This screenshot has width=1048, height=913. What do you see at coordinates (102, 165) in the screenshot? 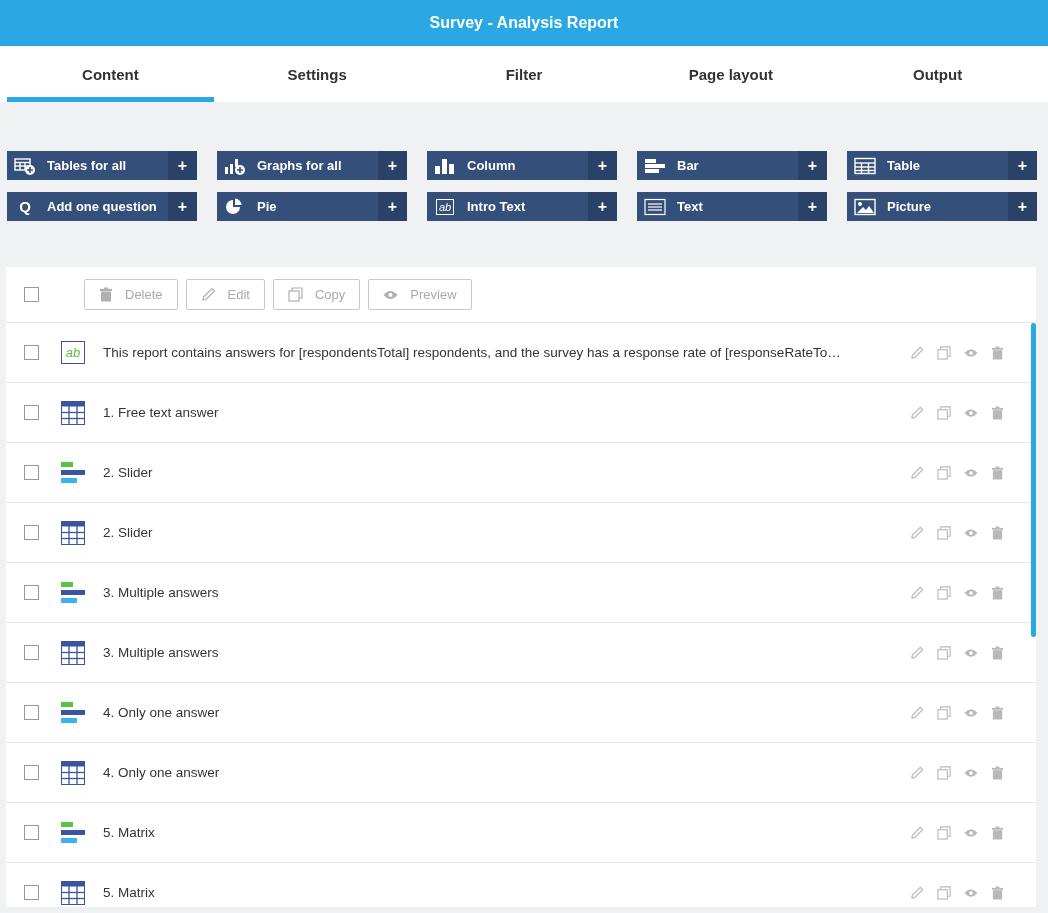
I see `add-element-button: Tables for all +` at bounding box center [102, 165].